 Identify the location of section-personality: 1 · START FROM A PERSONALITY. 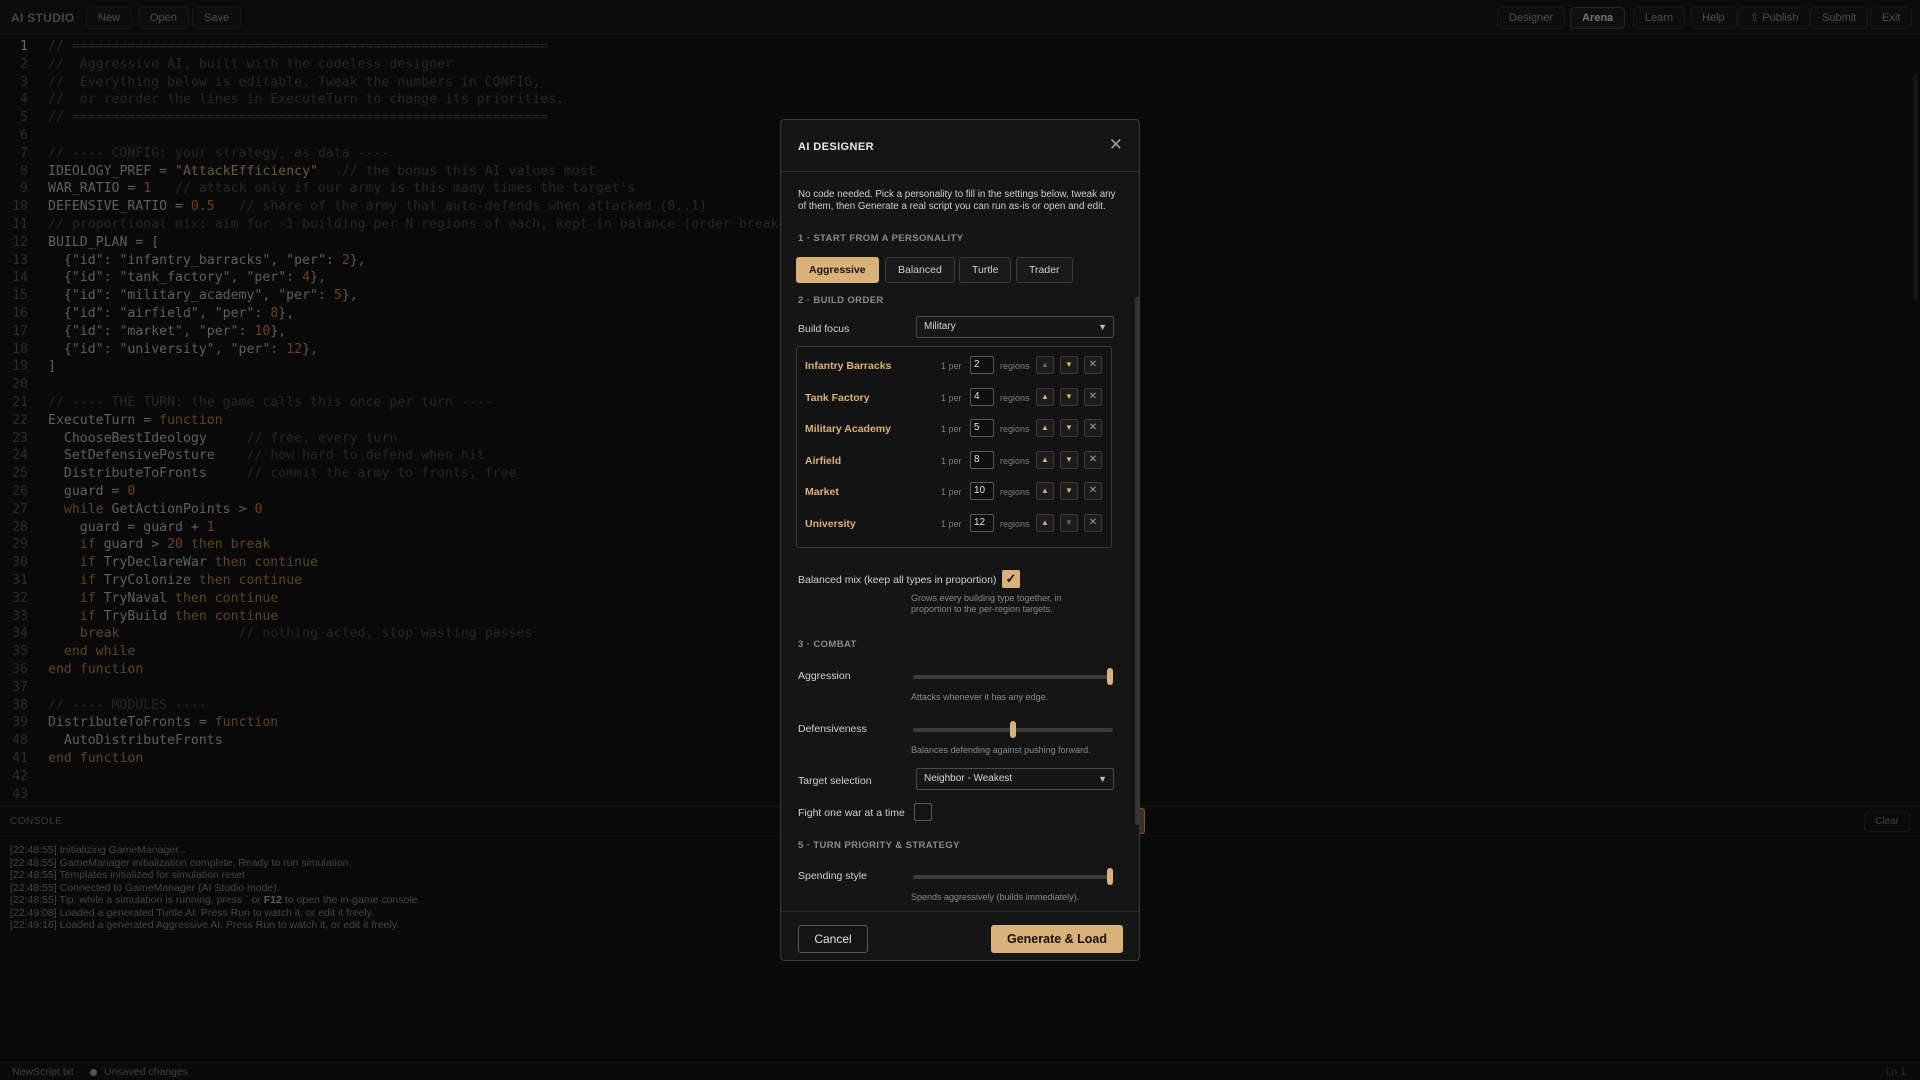
(881, 238).